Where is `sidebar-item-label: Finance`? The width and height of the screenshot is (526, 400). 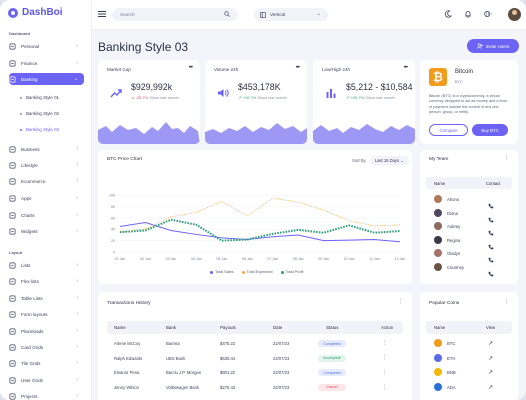
sidebar-item-label: Finance is located at coordinates (29, 63).